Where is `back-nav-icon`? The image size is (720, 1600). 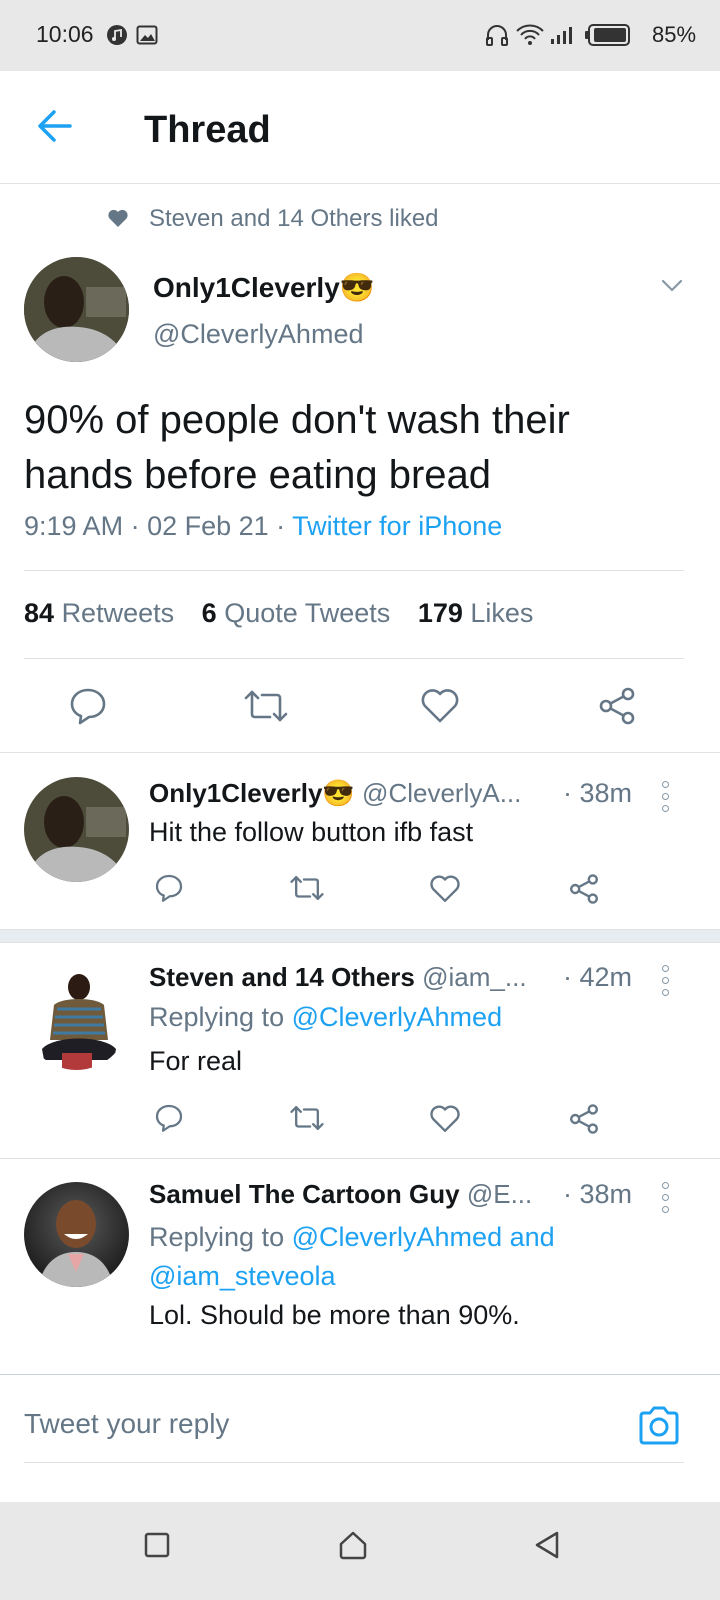
back-nav-icon is located at coordinates (547, 1545).